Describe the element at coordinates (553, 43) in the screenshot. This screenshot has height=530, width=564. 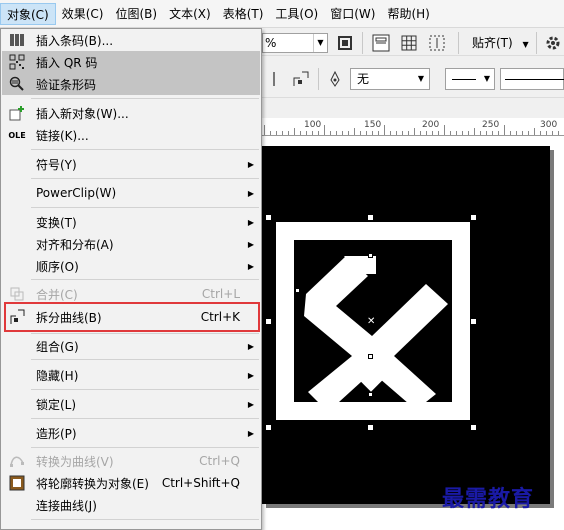
I see `options-gear-icon` at that location.